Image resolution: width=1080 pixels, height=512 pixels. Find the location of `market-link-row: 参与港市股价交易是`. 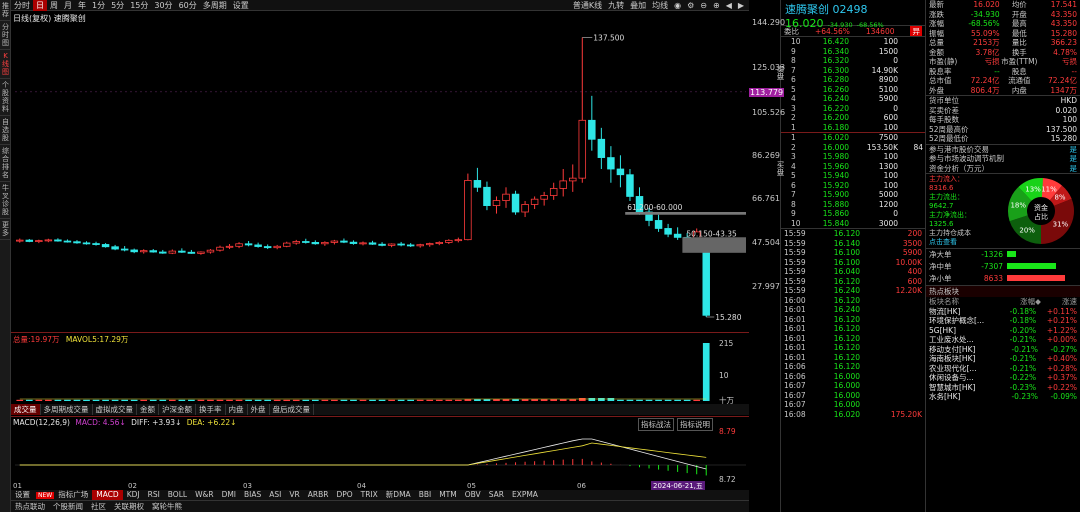

market-link-row: 参与港市股价交易是 is located at coordinates (1003, 150).